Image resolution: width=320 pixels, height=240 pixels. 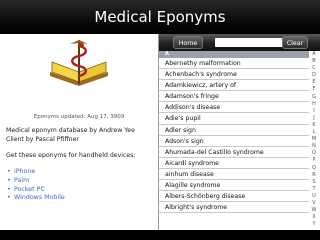 I want to click on index-letter: O, so click(x=314, y=153).